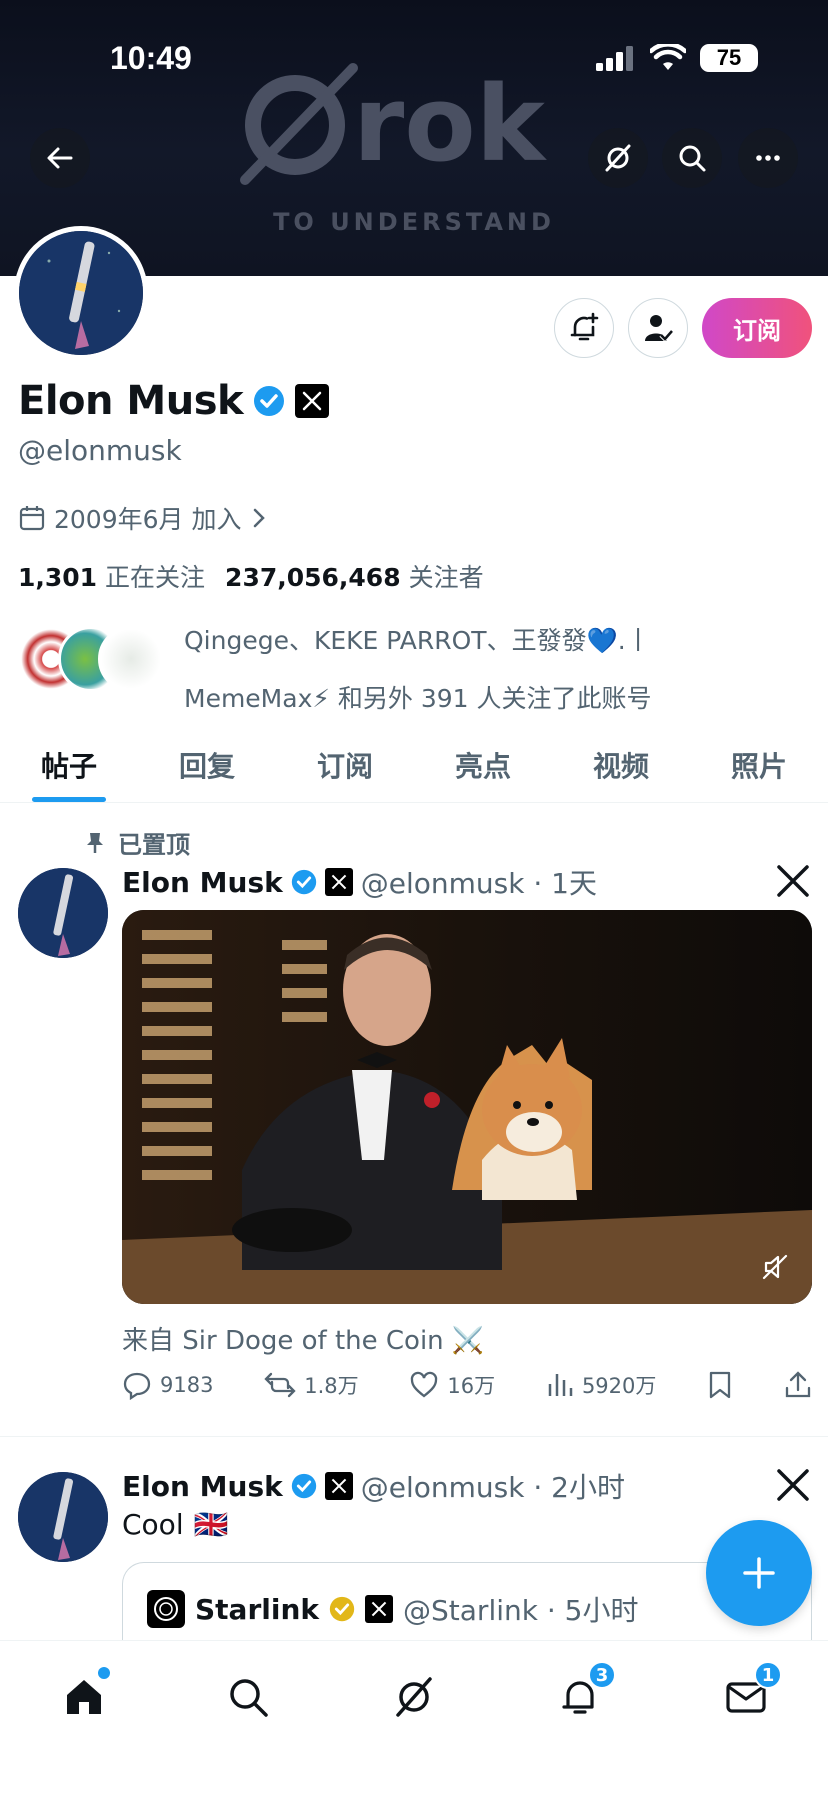 The image size is (828, 1798). I want to click on profile-tabs: 帖子 回复 订阅 亮点 视频 照片, so click(414, 765).